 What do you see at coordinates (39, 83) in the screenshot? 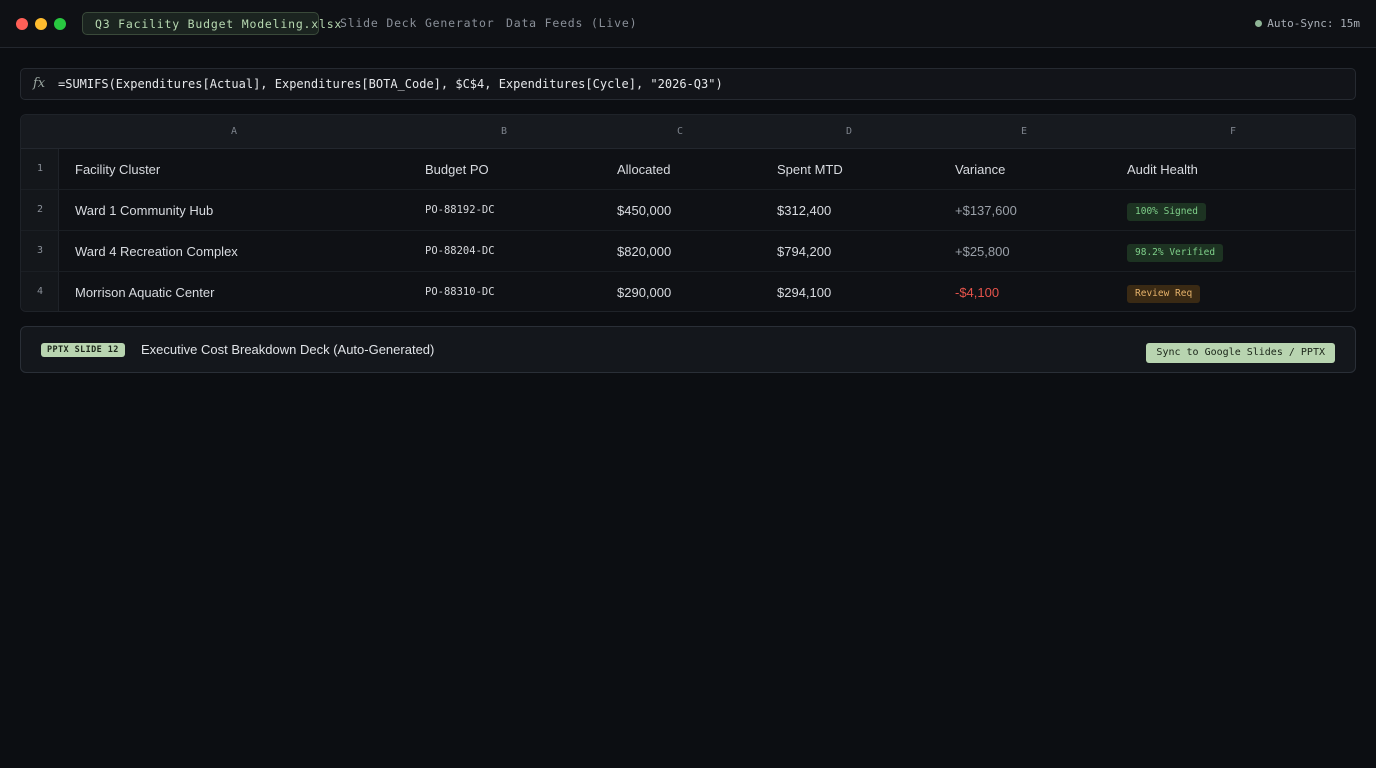
I see `function-icon: fx` at bounding box center [39, 83].